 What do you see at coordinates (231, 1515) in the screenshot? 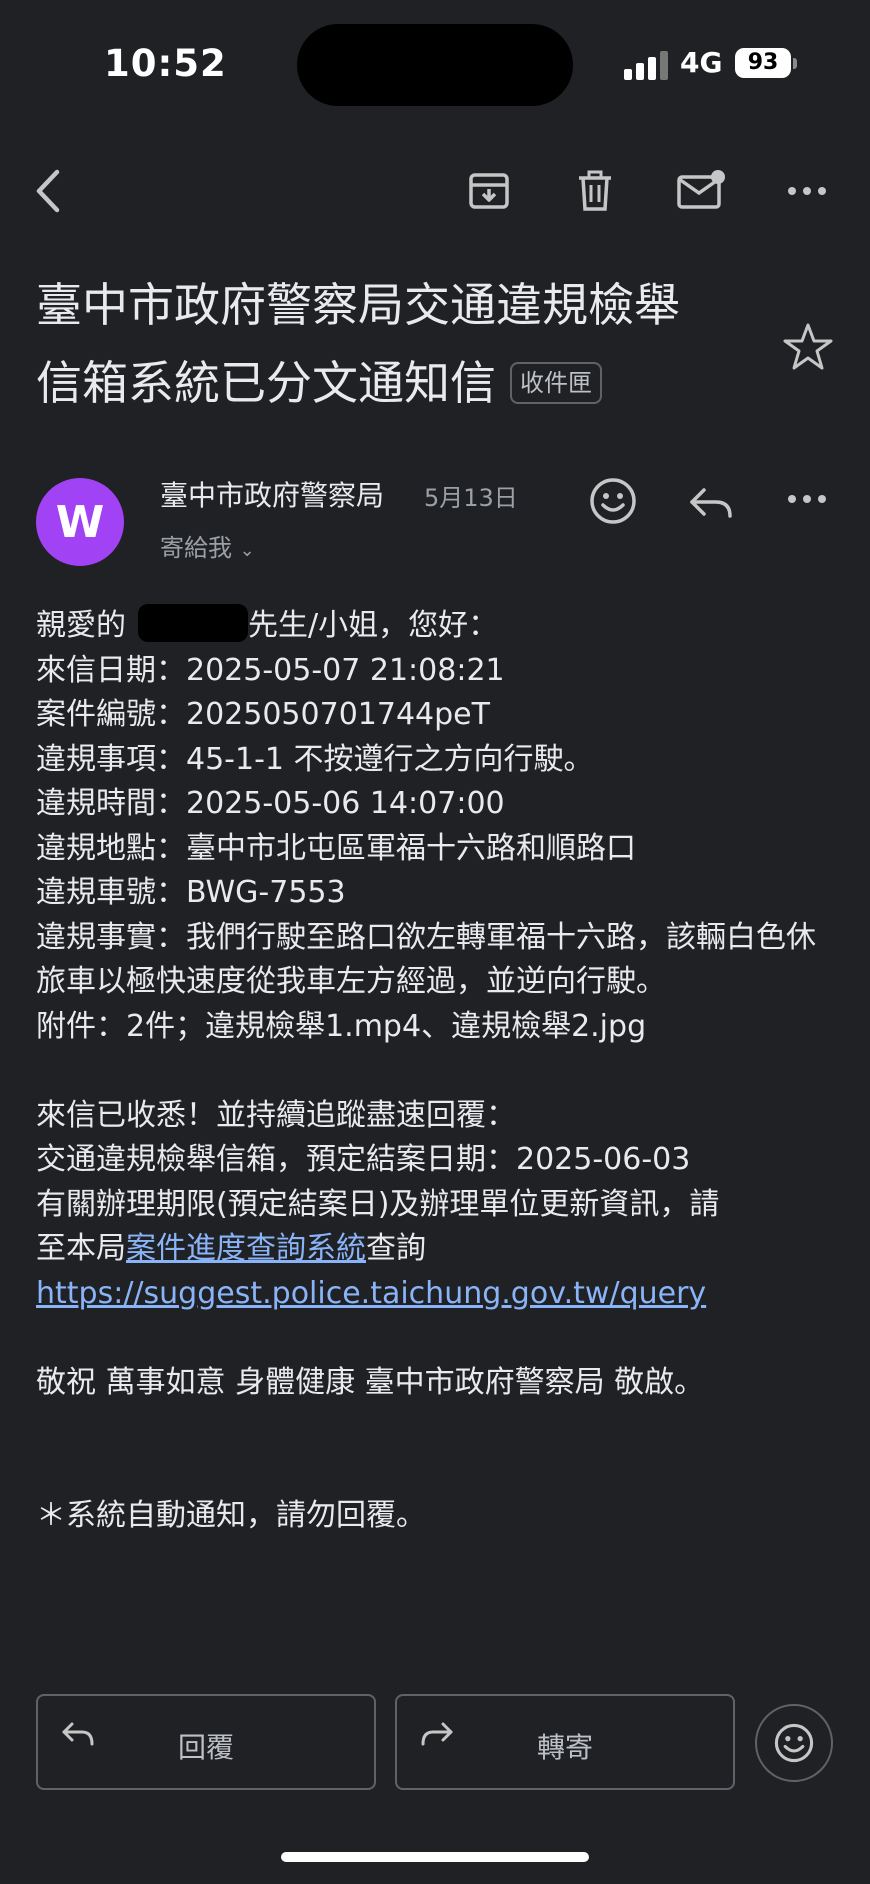
I see `auto-notice: ＊系統自動通知，請勿回覆。` at bounding box center [231, 1515].